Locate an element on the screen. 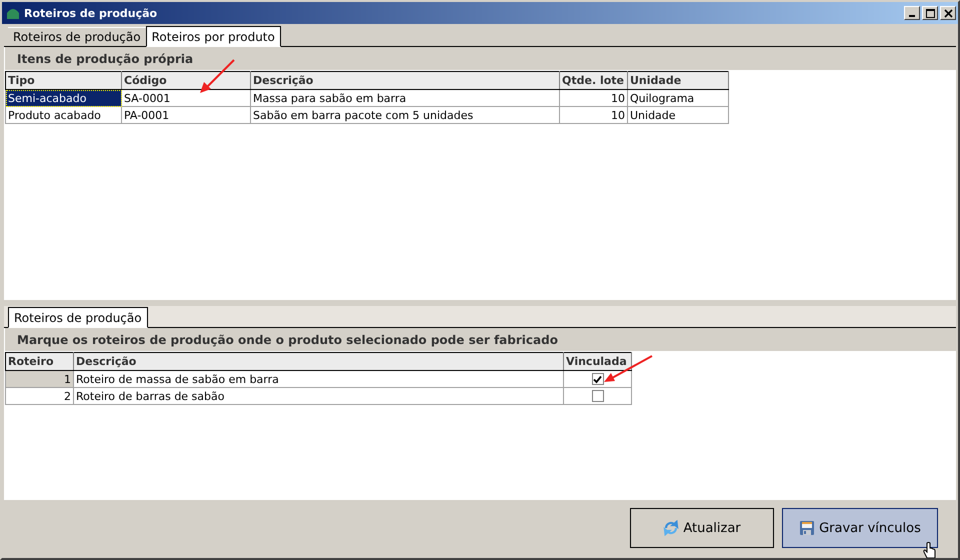 The width and height of the screenshot is (960, 560). app-icon is located at coordinates (13, 13).